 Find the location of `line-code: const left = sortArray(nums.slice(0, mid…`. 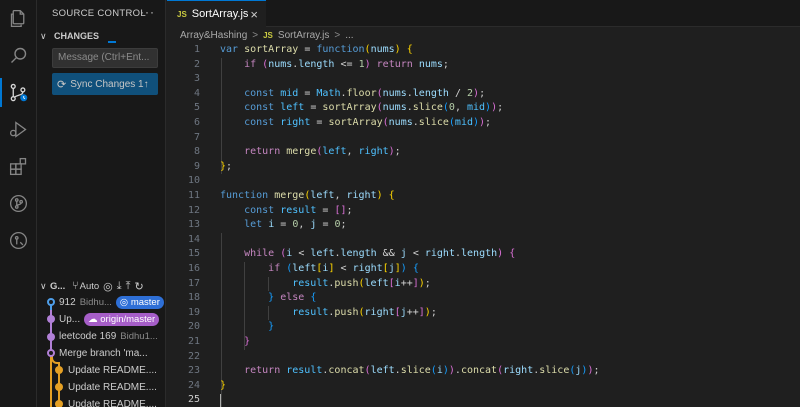

line-code: const left = sortArray(nums.slice(0, mid… is located at coordinates (374, 108).